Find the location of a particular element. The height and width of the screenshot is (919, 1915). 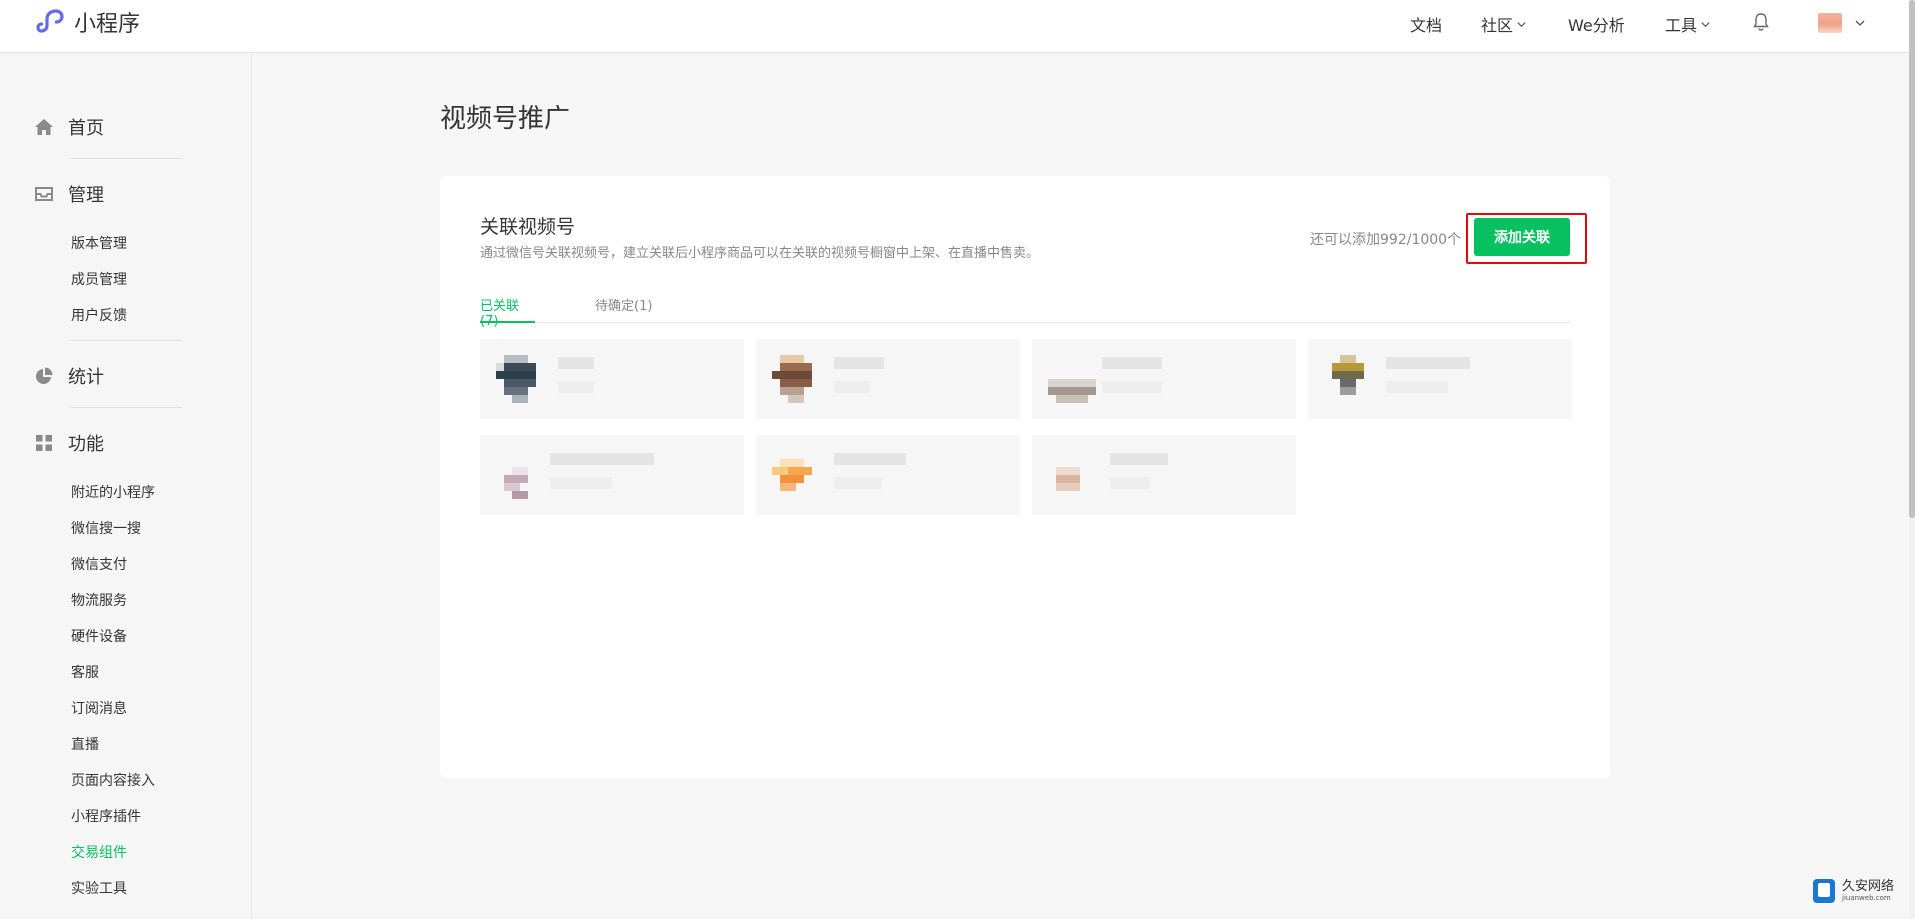

sidebar-subitem-logistics: 物流服务 is located at coordinates (99, 600).